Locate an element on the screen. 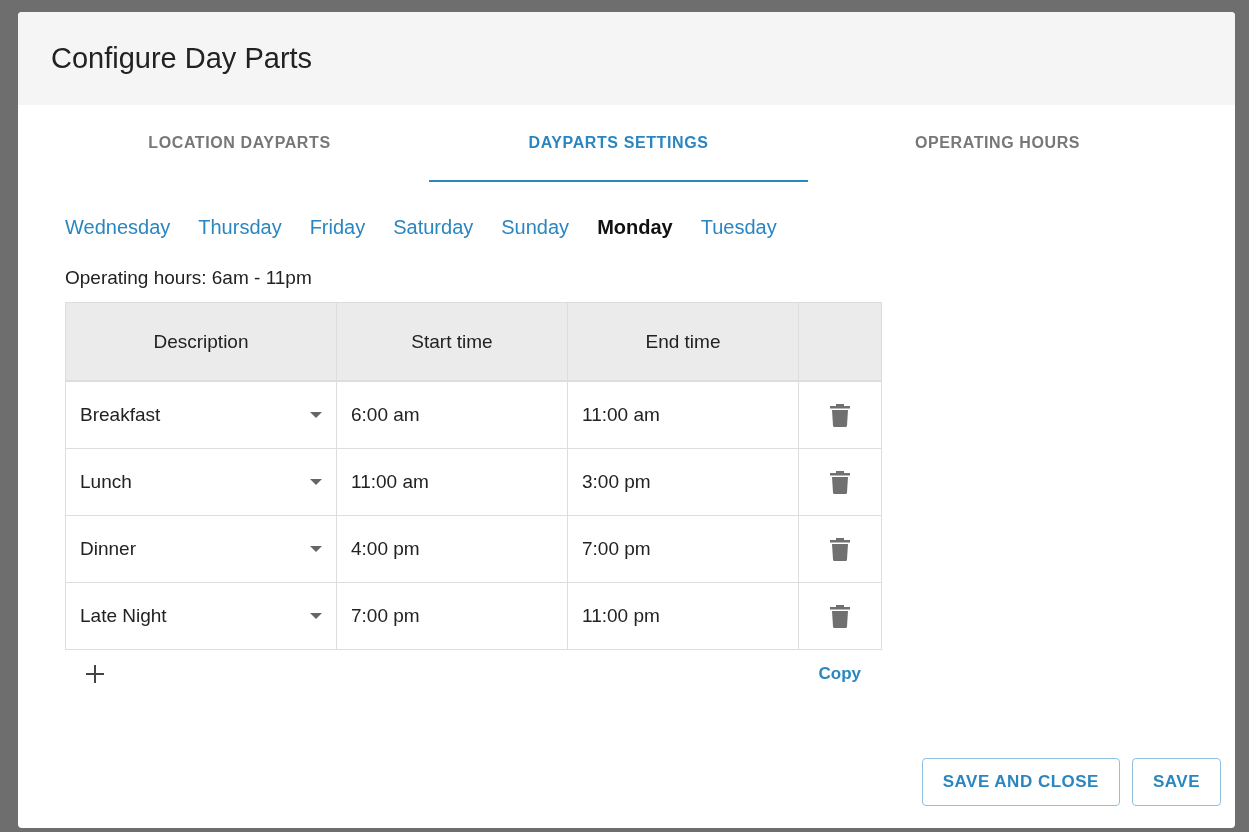 This screenshot has width=1249, height=832. tab: OPERATING HOURS is located at coordinates (997, 143).